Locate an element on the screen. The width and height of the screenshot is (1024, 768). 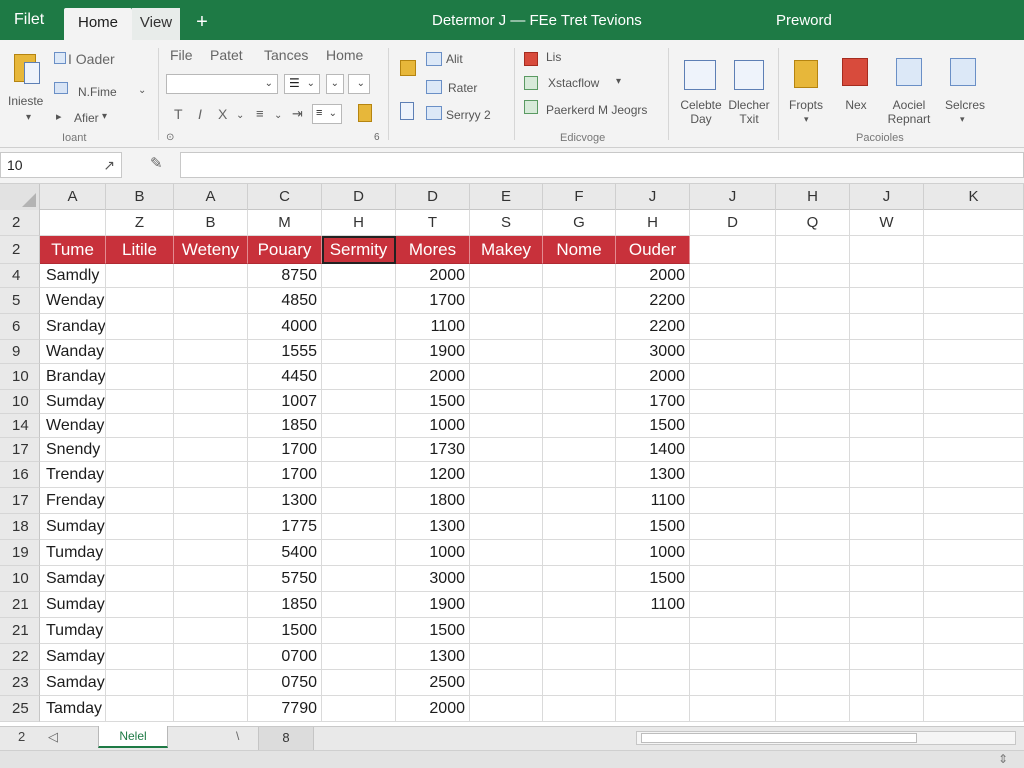
row-header: 2 is located at coordinates (20, 223).